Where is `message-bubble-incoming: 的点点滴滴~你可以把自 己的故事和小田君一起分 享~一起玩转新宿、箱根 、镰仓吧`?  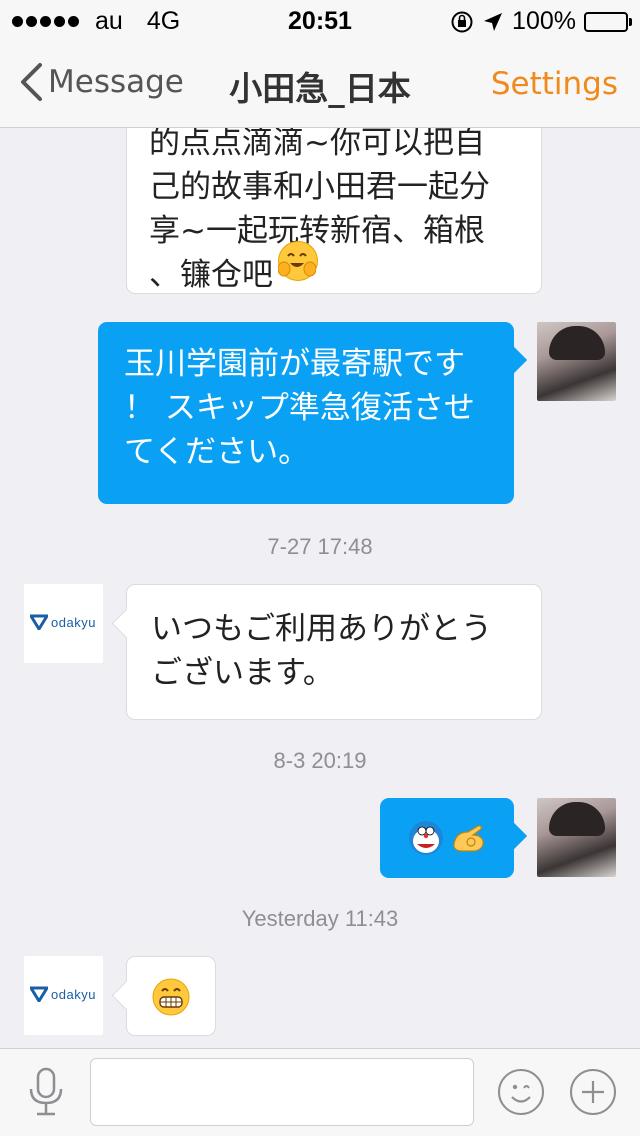 message-bubble-incoming: 的点点滴滴~你可以把自 己的故事和小田君一起分 享~一起玩转新宿、箱根 、镰仓吧 is located at coordinates (334, 211).